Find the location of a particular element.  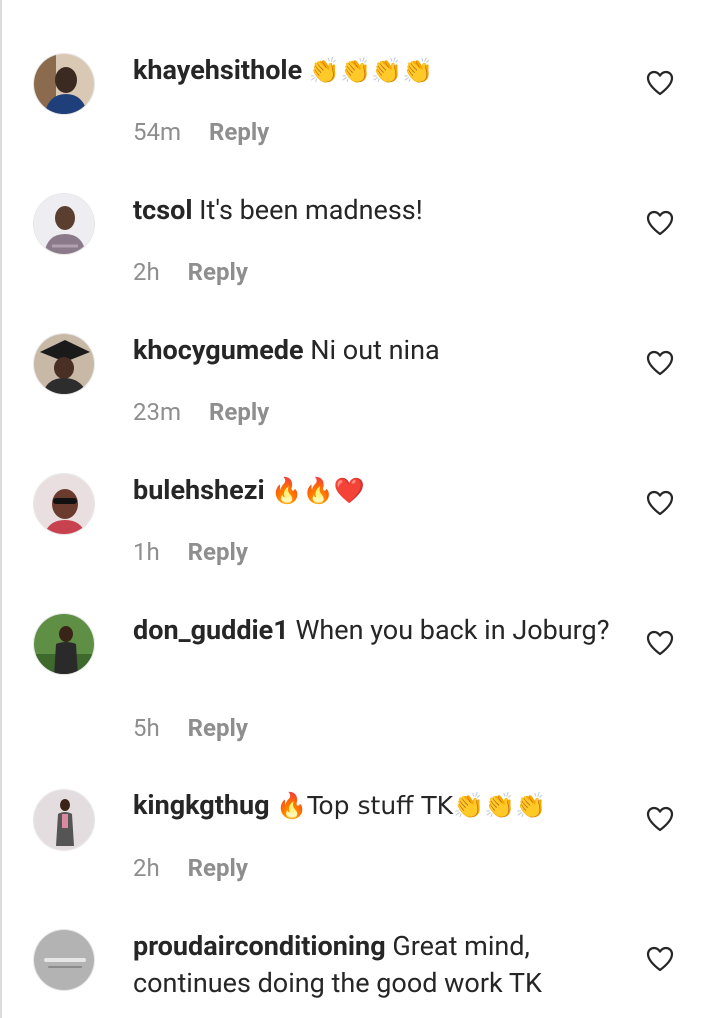

comment-meta: 1h Reply is located at coordinates (190, 552).